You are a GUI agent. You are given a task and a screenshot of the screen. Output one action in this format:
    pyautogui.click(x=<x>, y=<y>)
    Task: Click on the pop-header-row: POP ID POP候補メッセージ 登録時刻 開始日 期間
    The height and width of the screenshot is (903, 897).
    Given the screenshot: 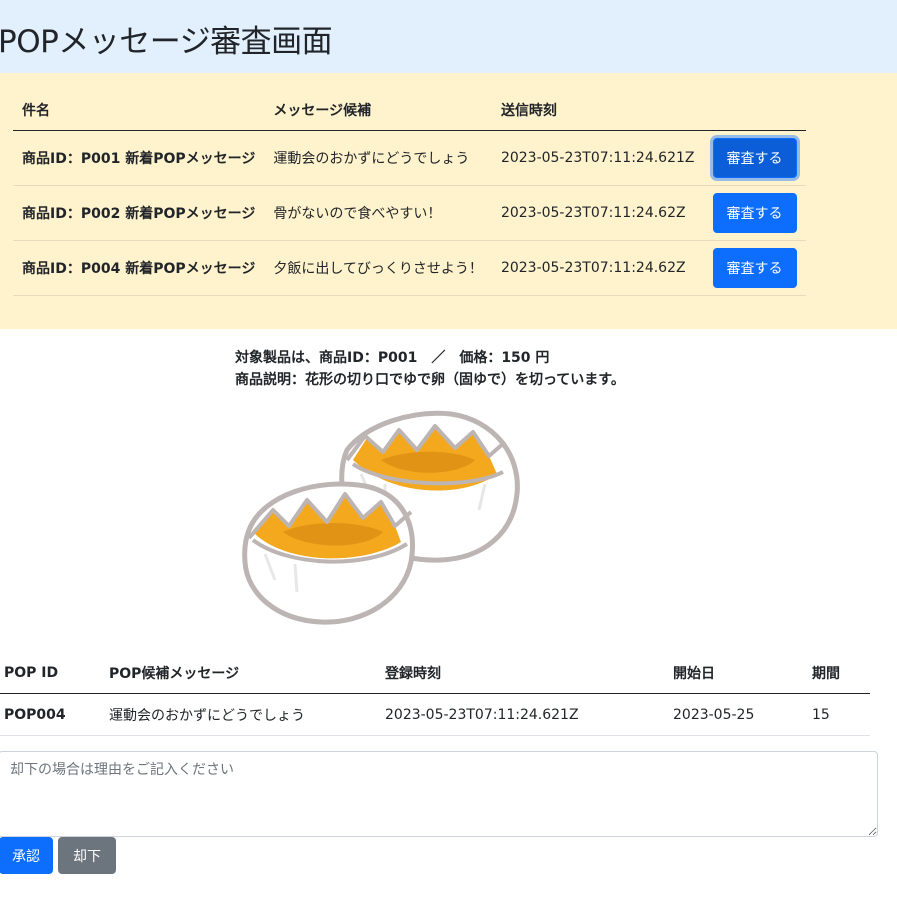 What is the action you would take?
    pyautogui.click(x=435, y=673)
    